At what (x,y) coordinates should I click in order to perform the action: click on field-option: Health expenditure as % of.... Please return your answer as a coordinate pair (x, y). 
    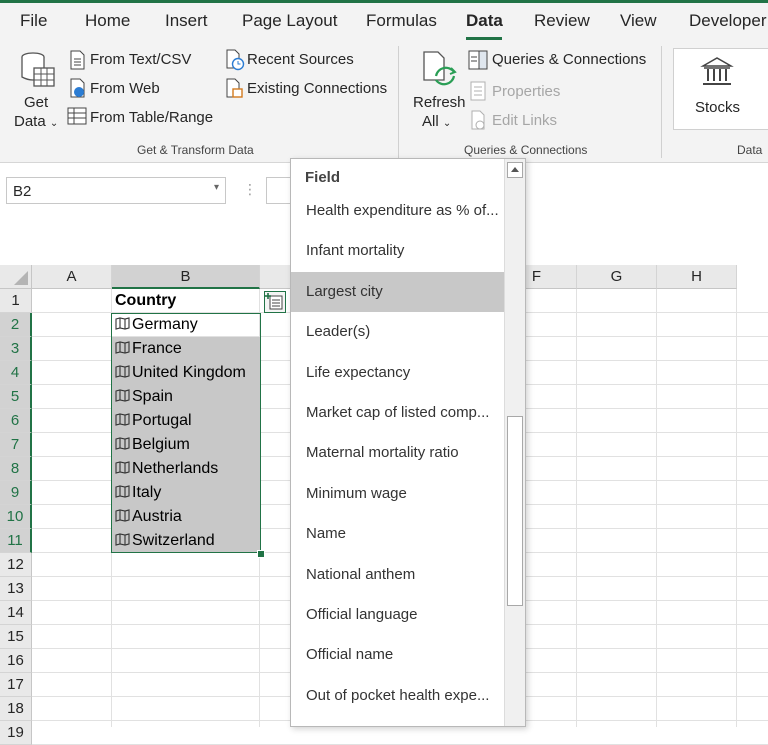
    Looking at the image, I should click on (398, 211).